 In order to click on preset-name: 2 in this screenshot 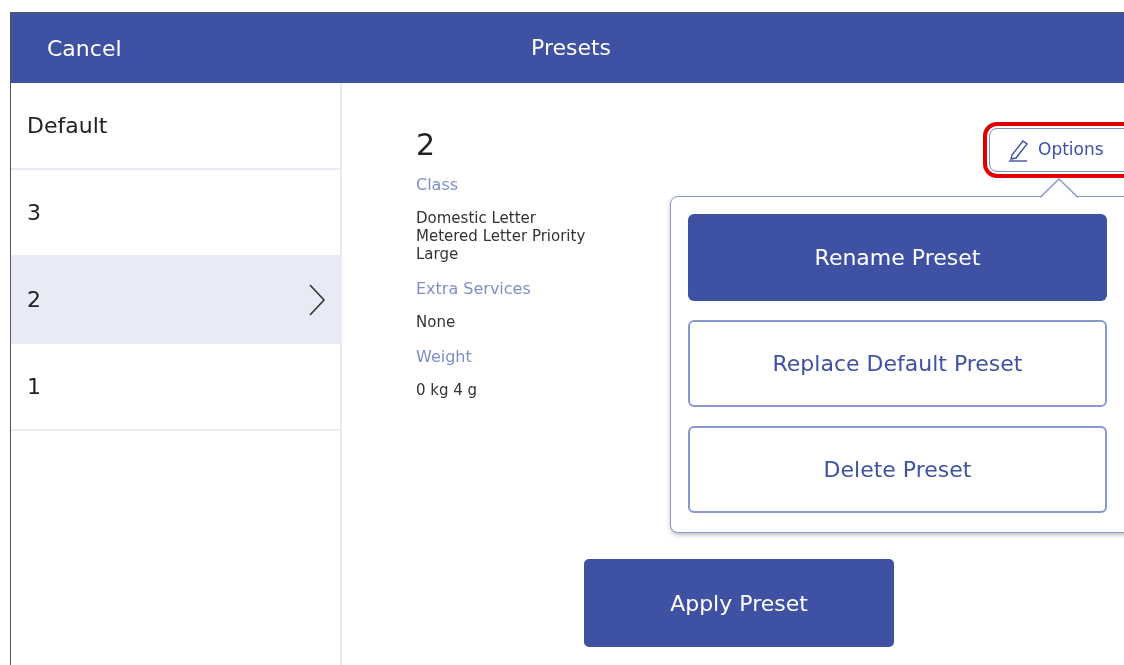, I will do `click(426, 145)`.